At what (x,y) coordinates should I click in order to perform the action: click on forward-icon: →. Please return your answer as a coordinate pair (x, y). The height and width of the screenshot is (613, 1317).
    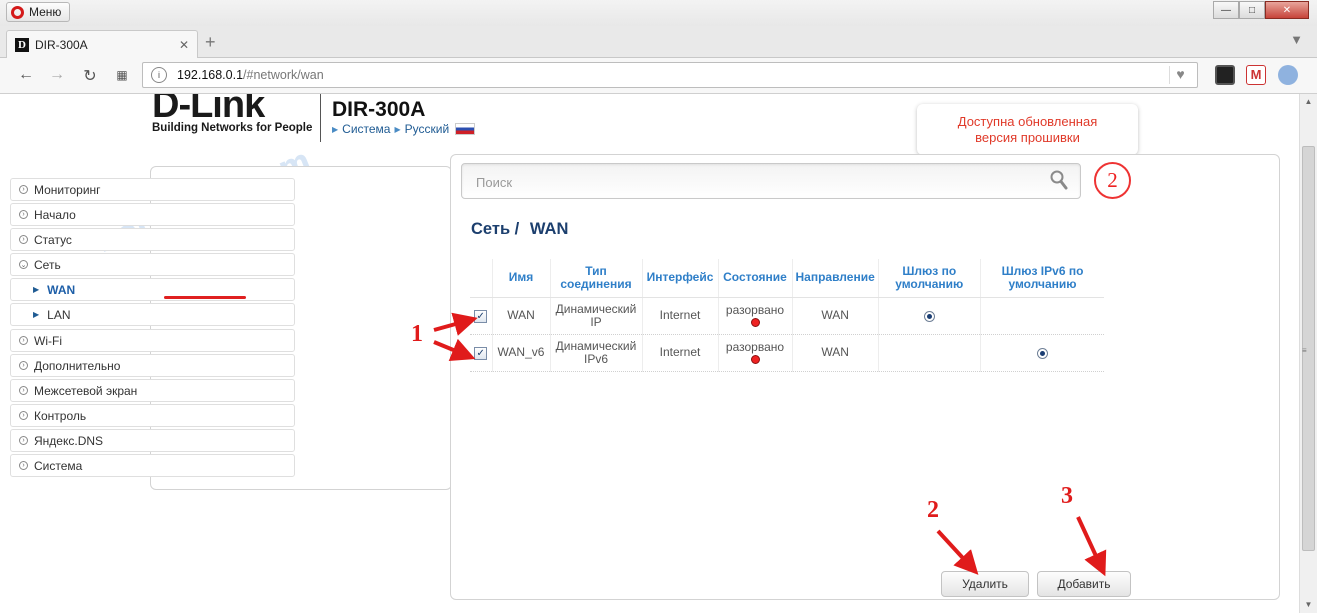
    Looking at the image, I should click on (57, 75).